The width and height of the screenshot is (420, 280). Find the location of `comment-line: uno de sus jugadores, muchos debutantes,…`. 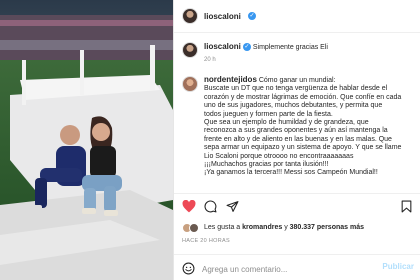

comment-line: uno de sus jugadores, muchos debutantes,… is located at coordinates (293, 106).